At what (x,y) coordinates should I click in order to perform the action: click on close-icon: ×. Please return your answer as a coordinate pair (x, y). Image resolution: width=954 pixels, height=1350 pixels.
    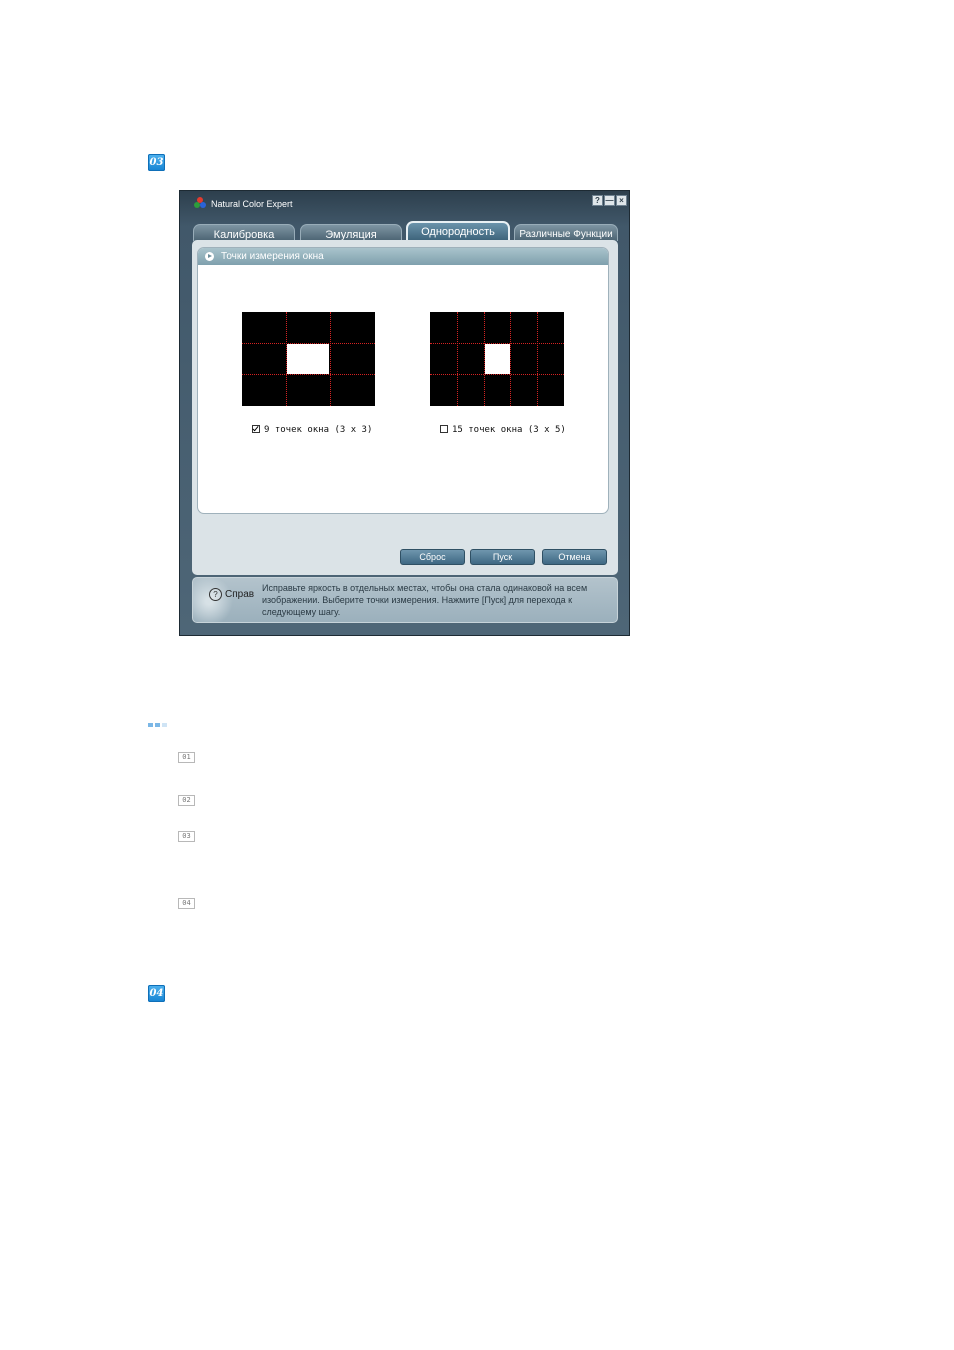
    Looking at the image, I should click on (621, 200).